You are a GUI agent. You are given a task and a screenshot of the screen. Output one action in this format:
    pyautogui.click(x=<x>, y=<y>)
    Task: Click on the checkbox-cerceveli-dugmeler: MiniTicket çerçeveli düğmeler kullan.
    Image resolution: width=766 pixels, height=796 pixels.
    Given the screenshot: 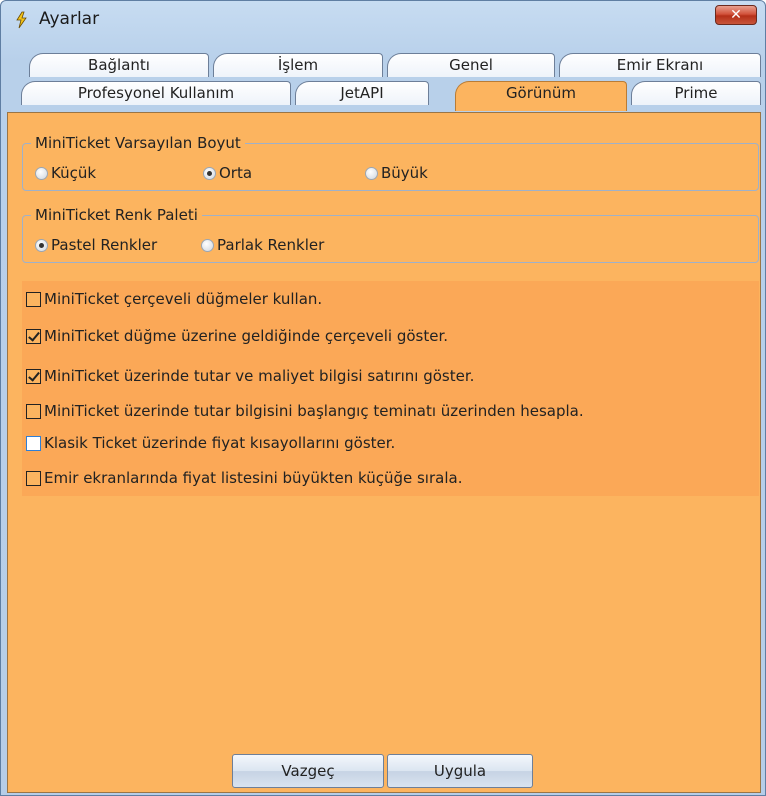 What is the action you would take?
    pyautogui.click(x=174, y=299)
    